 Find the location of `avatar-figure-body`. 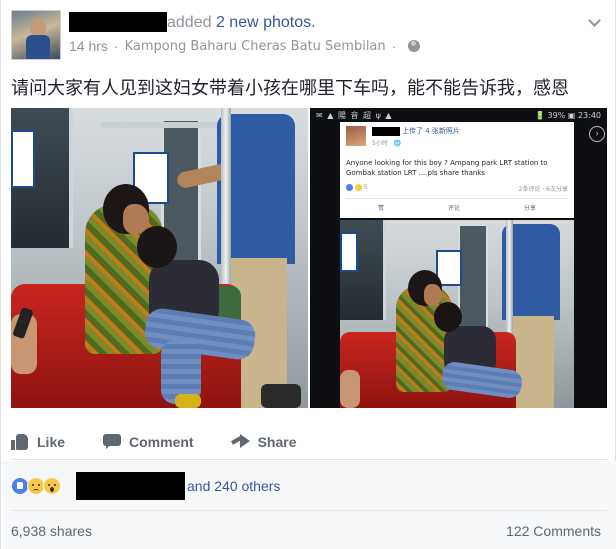

avatar-figure-body is located at coordinates (38, 47).